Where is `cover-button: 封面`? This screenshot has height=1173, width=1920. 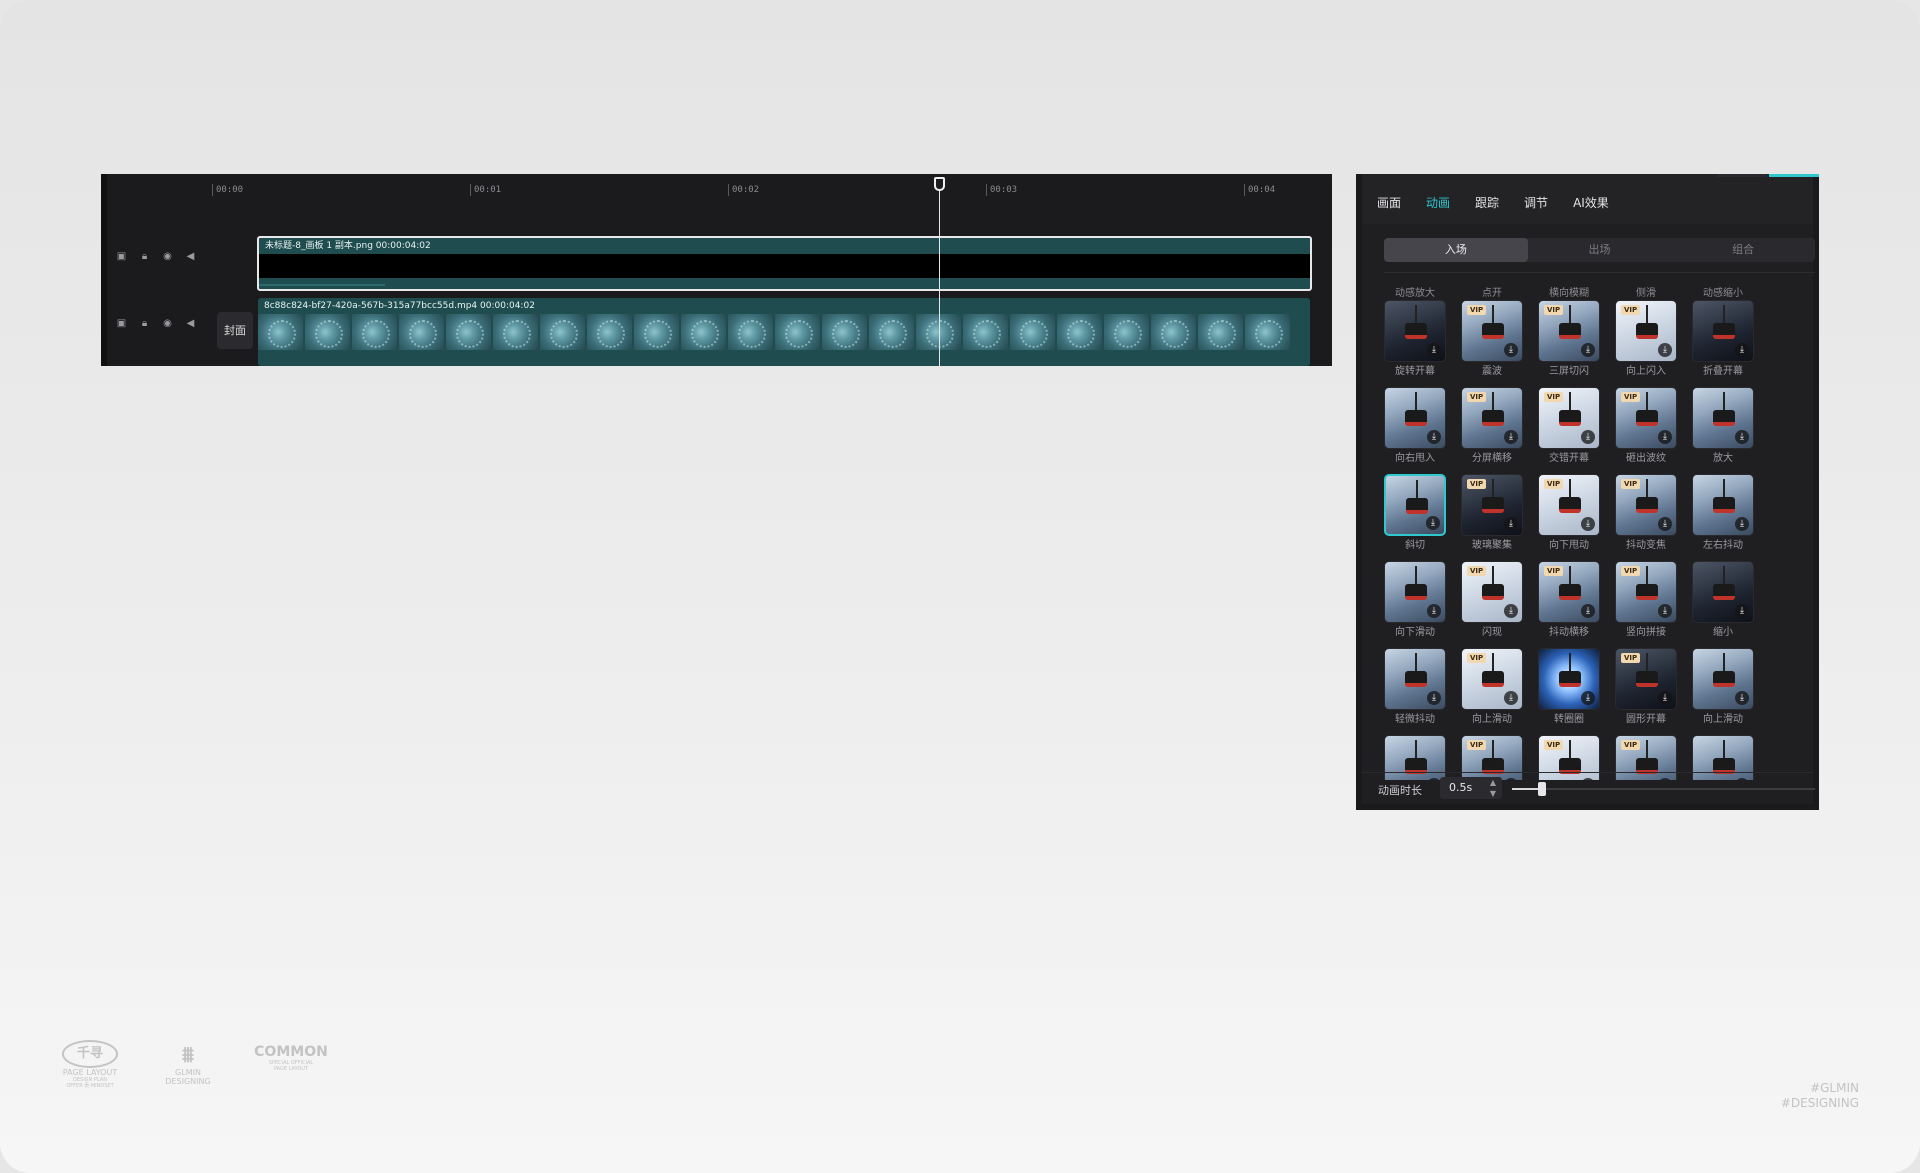
cover-button: 封面 is located at coordinates (235, 330).